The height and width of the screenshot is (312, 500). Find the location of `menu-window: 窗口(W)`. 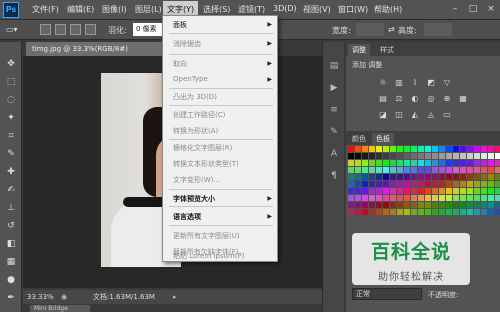

menu-window: 窗口(W) is located at coordinates (353, 9).